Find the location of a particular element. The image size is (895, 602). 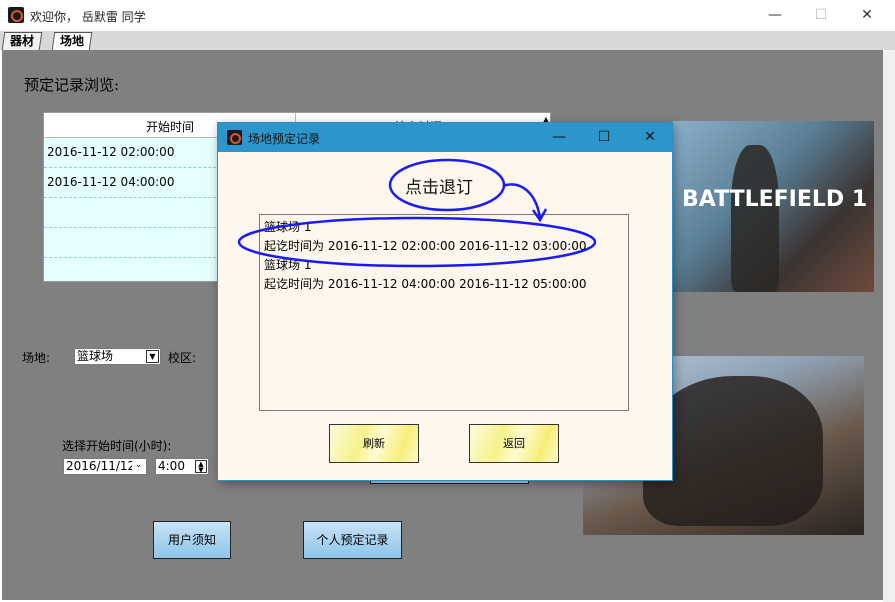

annotation-circle-small is located at coordinates (447, 185).